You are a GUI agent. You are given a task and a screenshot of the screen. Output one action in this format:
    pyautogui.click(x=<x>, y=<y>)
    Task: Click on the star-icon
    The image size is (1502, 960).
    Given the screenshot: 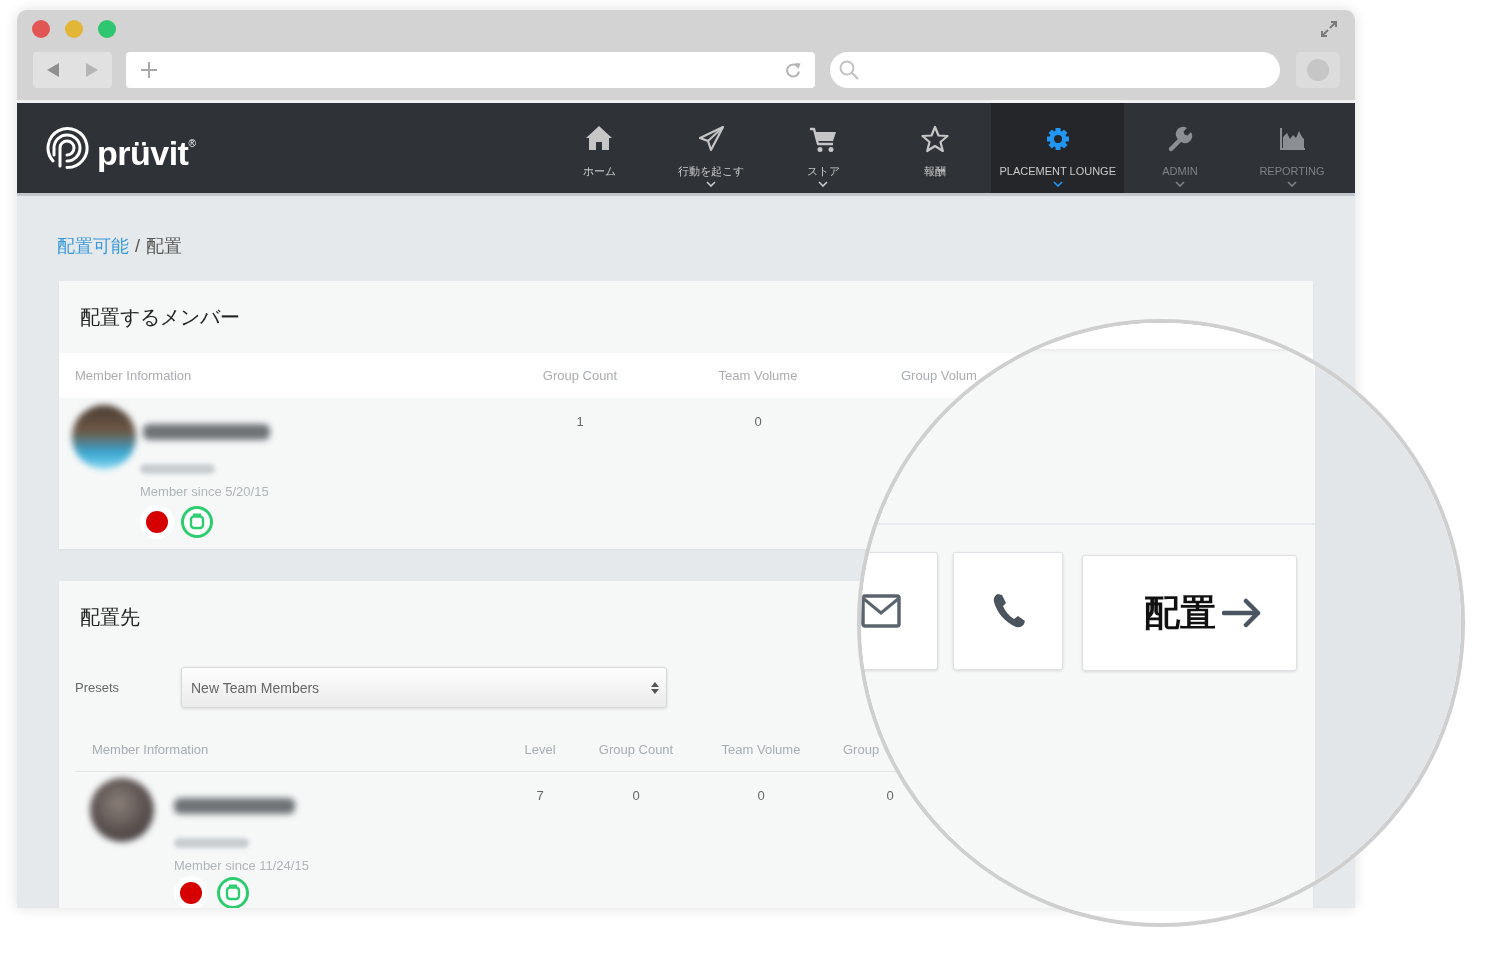 What is the action you would take?
    pyautogui.click(x=935, y=139)
    